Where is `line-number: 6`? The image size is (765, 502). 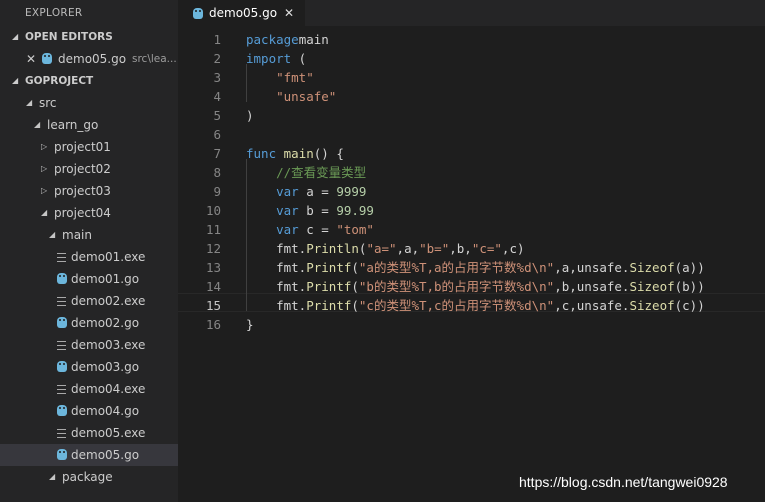
line-number: 6 is located at coordinates (217, 134).